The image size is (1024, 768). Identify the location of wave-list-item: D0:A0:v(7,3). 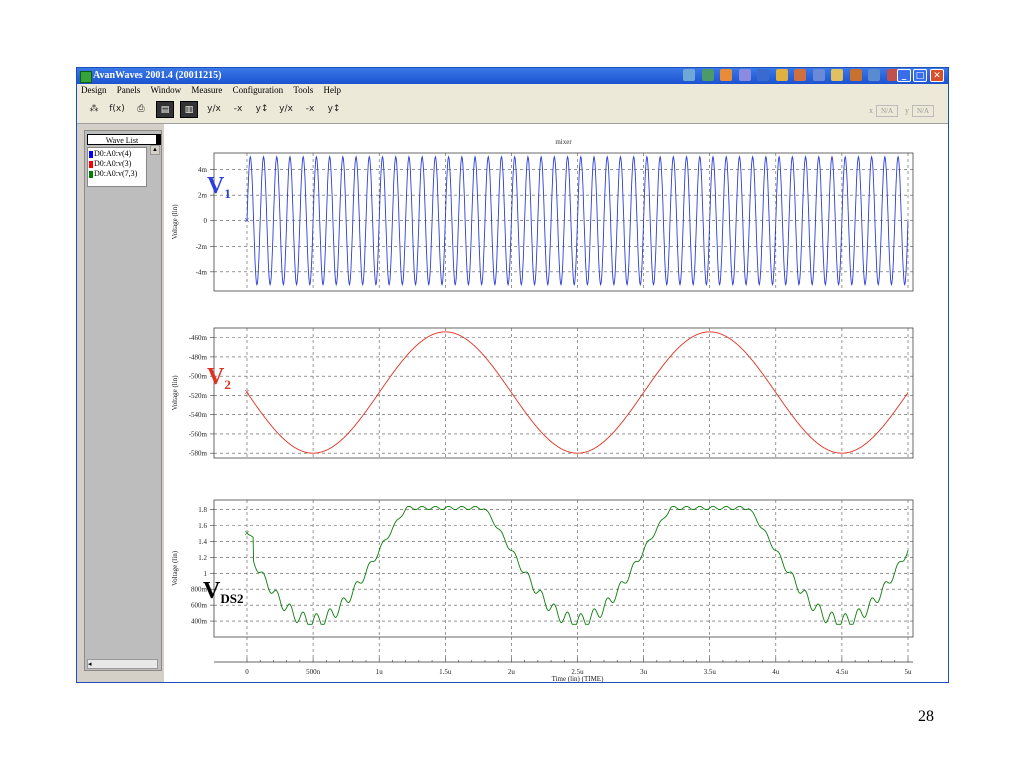
(113, 174).